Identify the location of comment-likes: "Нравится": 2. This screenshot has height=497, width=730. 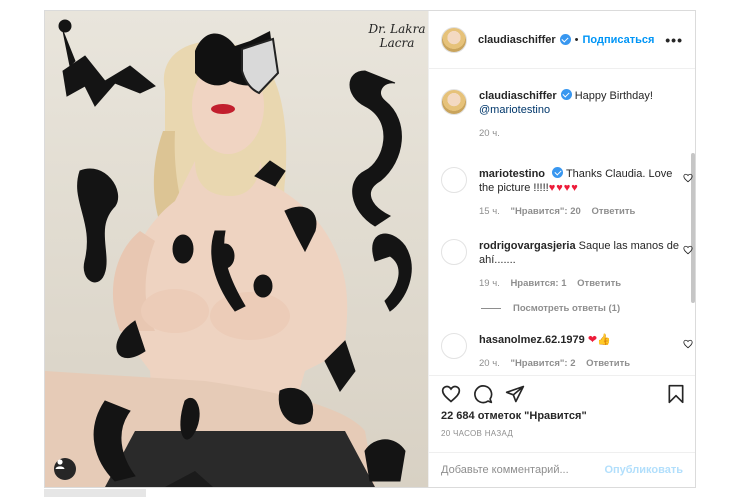
(542, 363).